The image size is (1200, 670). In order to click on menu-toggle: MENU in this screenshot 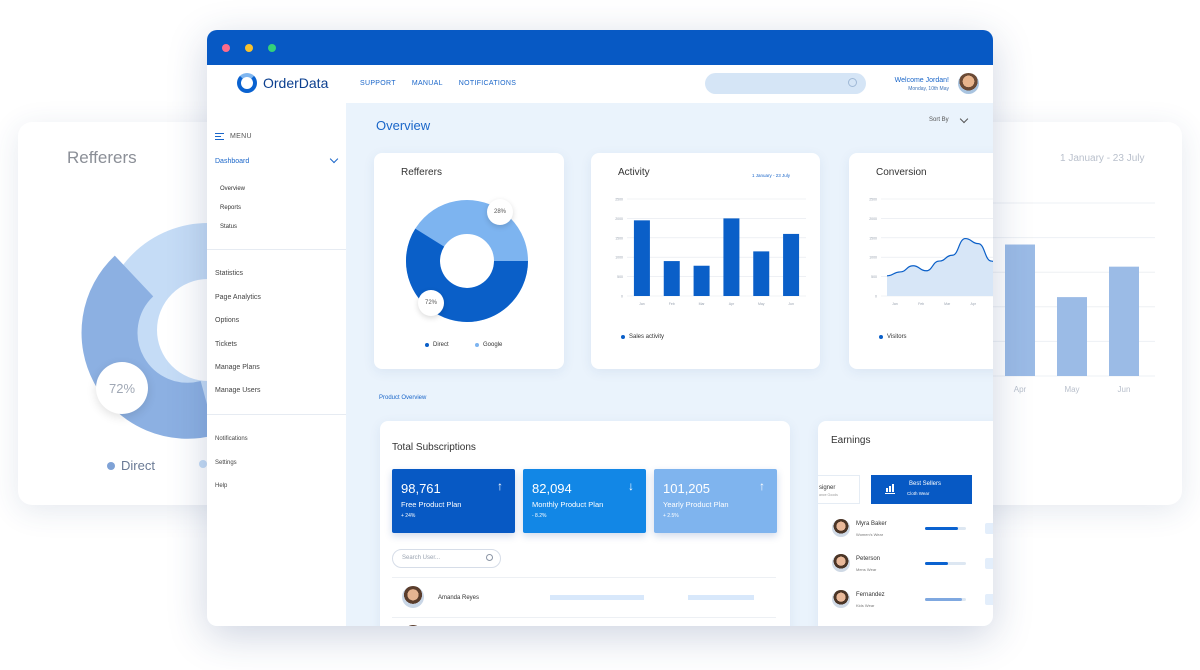, I will do `click(233, 136)`.